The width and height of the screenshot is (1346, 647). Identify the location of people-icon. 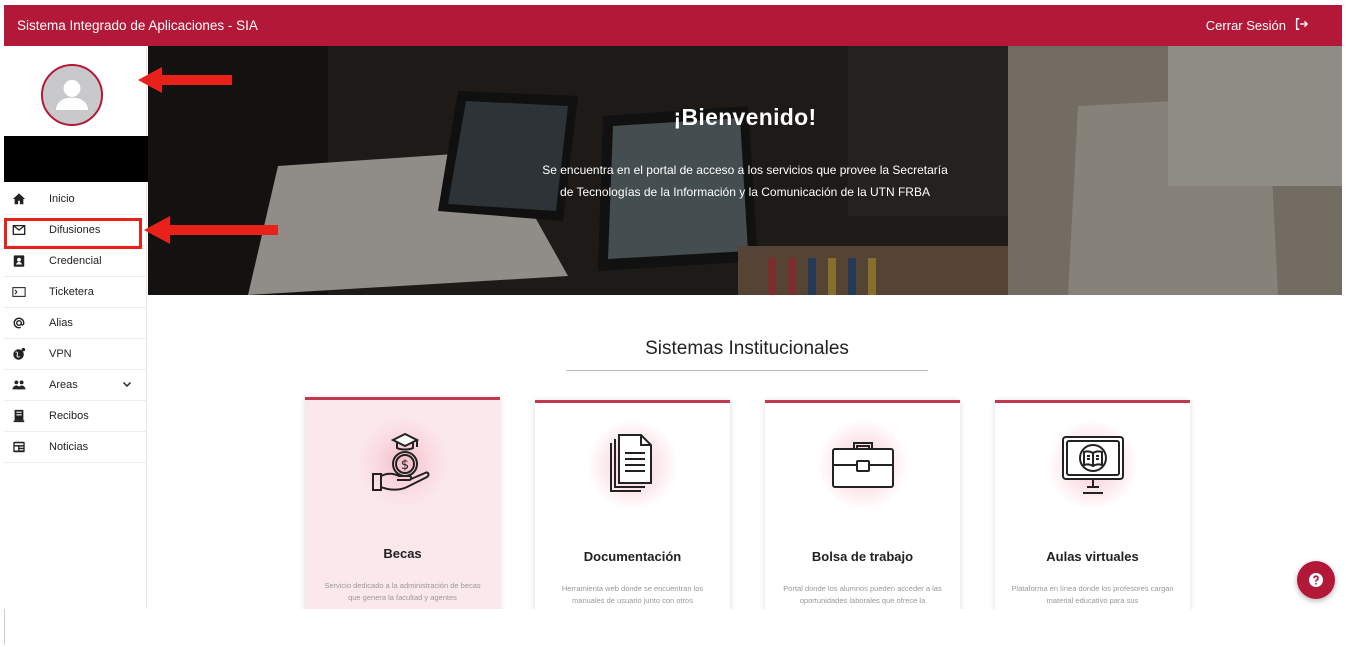
(19, 385).